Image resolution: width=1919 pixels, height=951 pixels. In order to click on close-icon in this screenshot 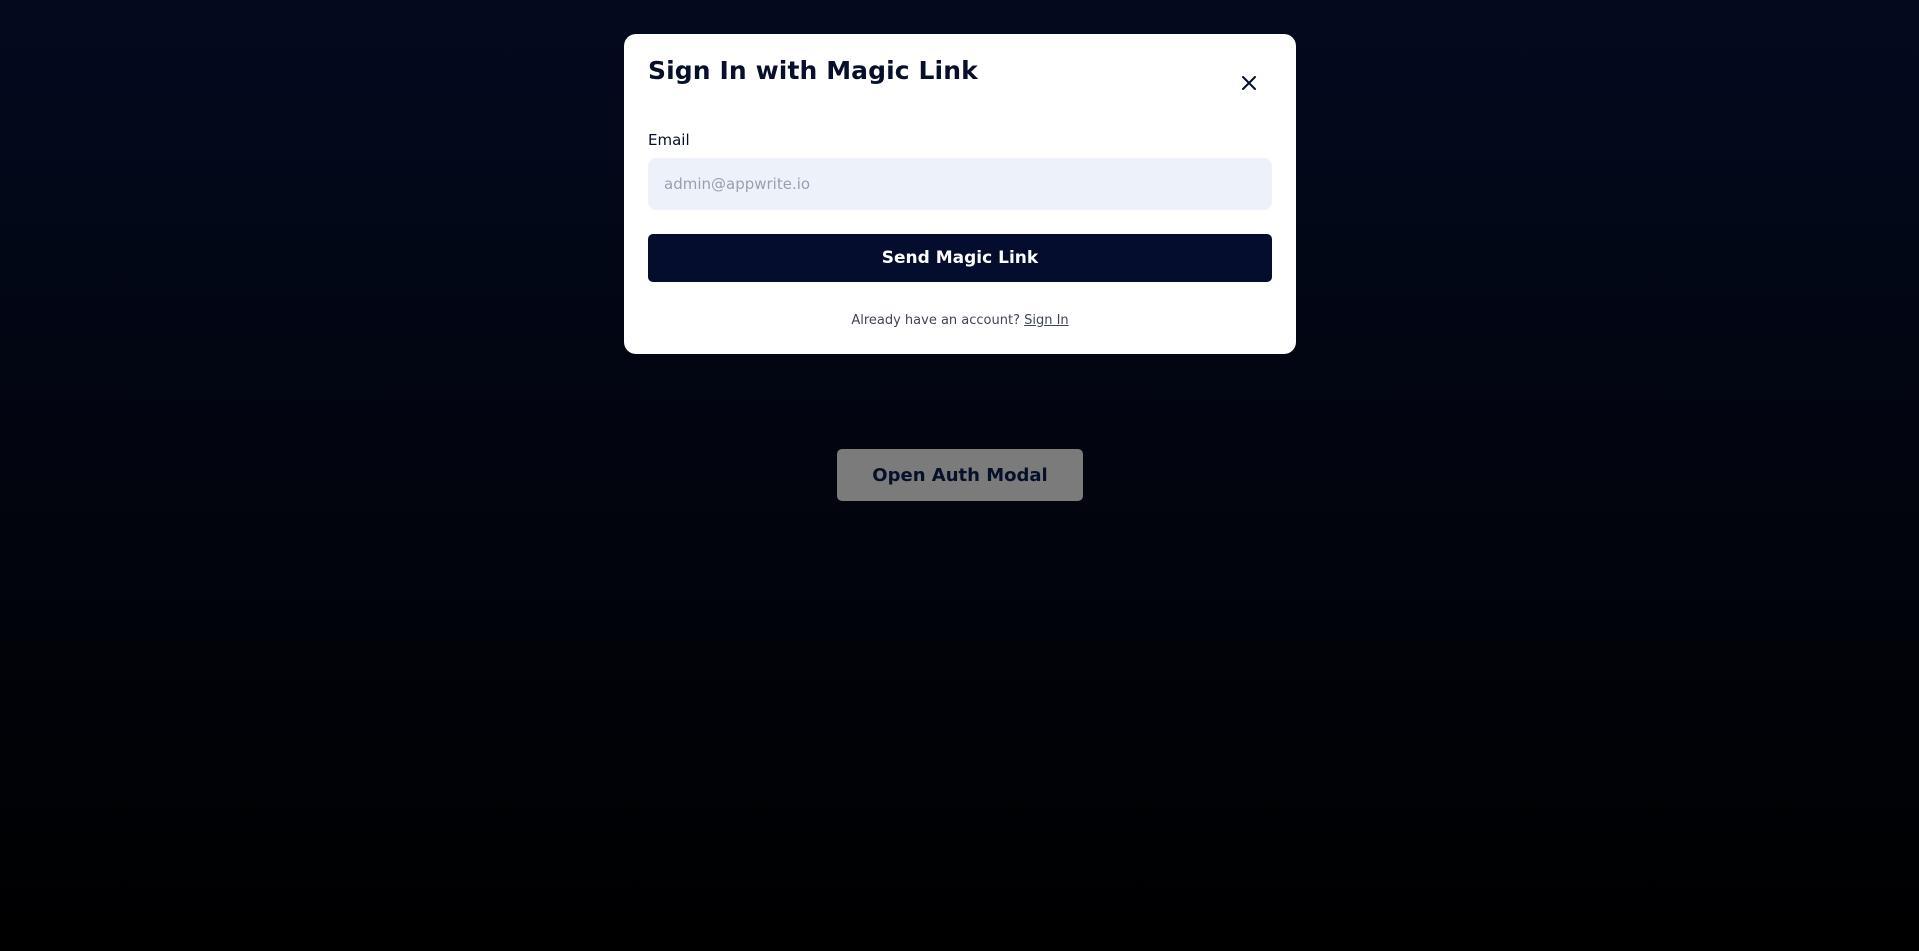, I will do `click(1249, 84)`.